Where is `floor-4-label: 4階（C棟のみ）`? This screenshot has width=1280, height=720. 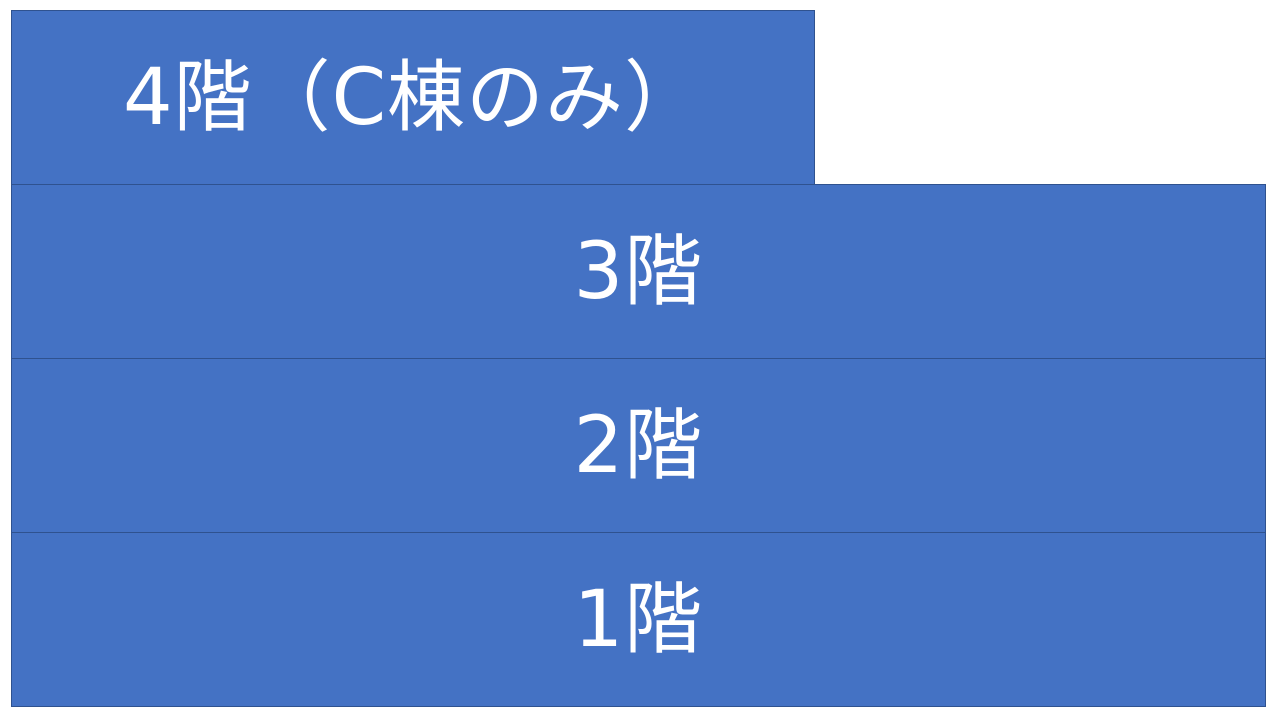 floor-4-label: 4階（C棟のみ） is located at coordinates (413, 97).